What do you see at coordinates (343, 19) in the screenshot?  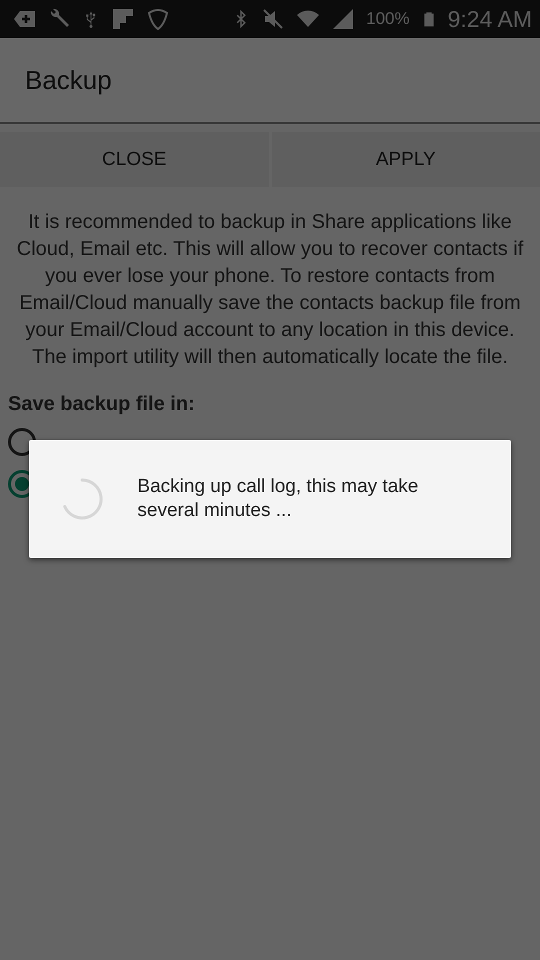 I see `signal-icon` at bounding box center [343, 19].